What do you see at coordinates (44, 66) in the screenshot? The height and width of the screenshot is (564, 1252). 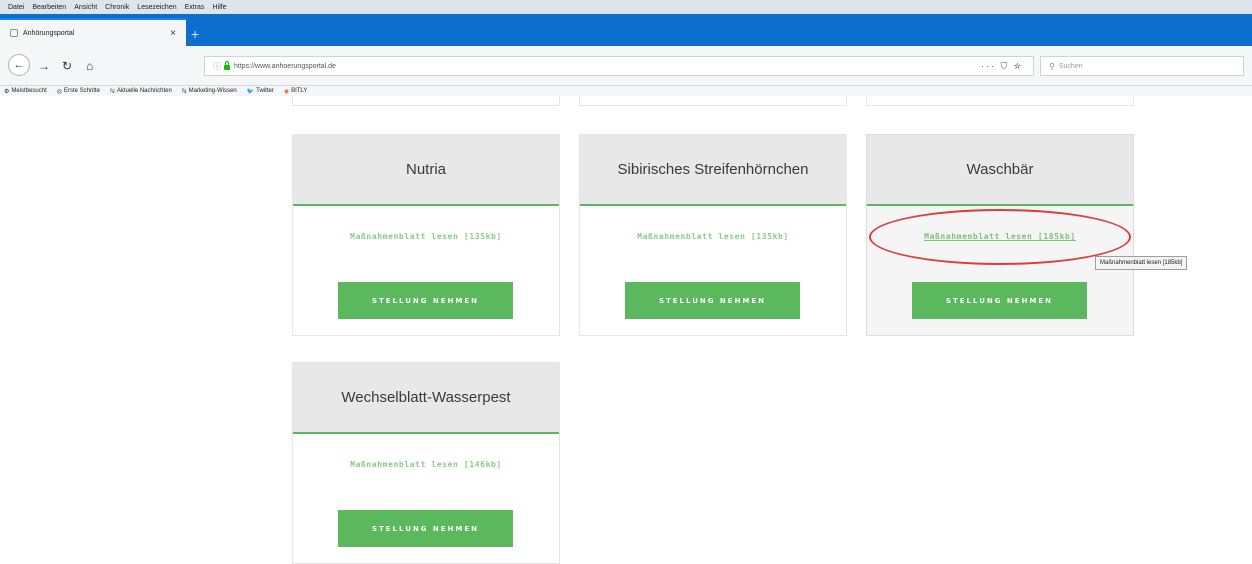 I see `forward-button: →` at bounding box center [44, 66].